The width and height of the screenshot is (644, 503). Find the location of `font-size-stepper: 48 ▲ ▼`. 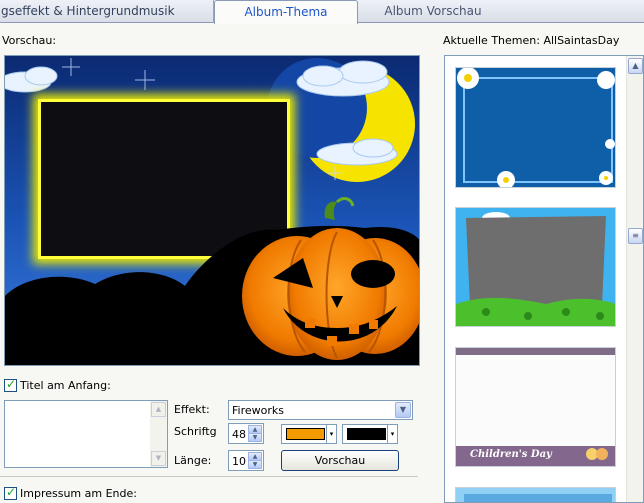

font-size-stepper: 48 ▲ ▼ is located at coordinates (246, 433).